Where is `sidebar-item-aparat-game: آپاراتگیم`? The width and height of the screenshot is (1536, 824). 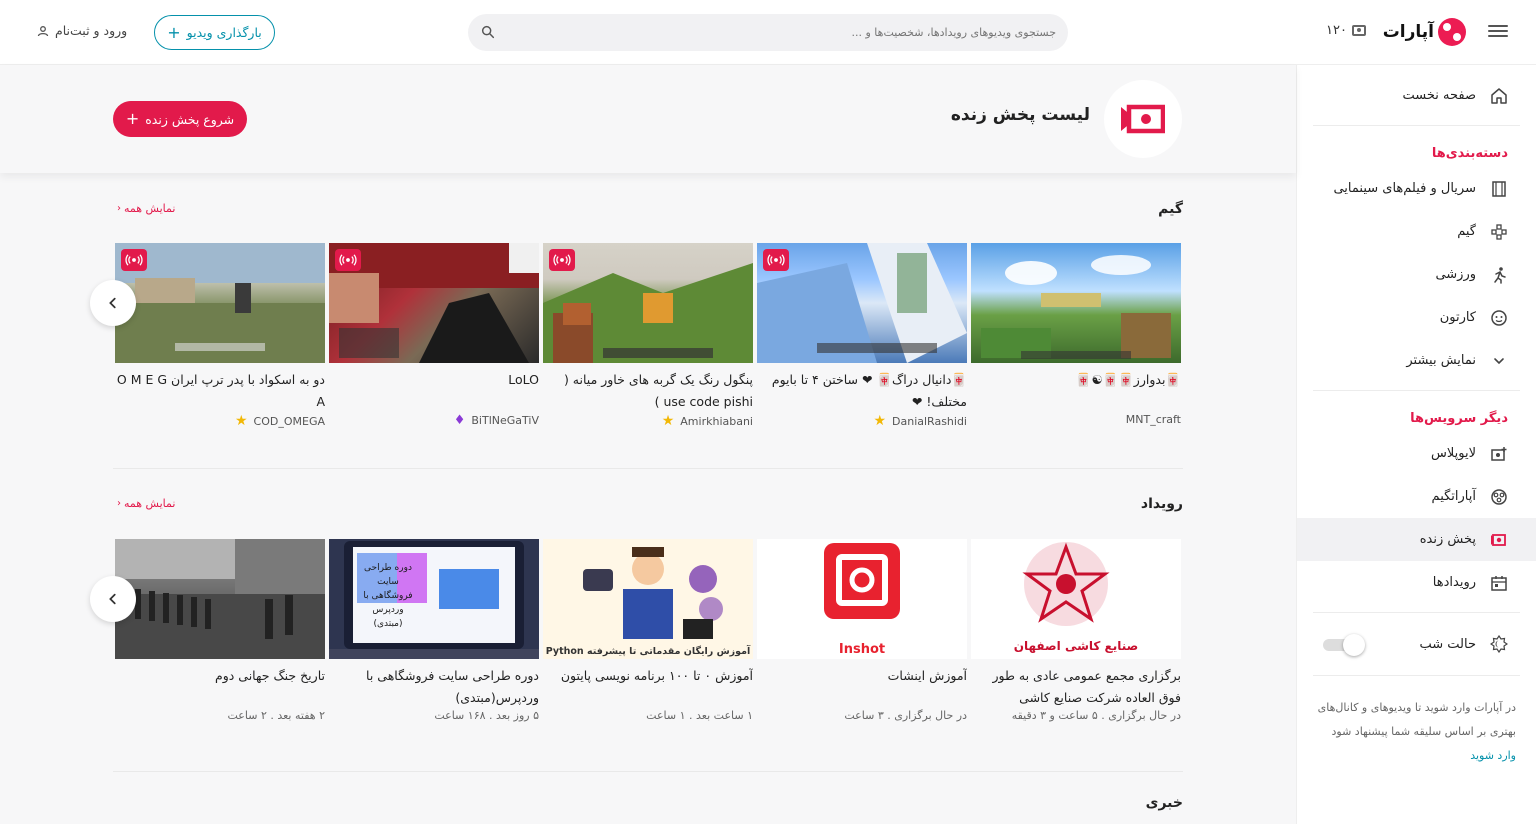 sidebar-item-aparat-game: آپاراتگیم is located at coordinates (1416, 496).